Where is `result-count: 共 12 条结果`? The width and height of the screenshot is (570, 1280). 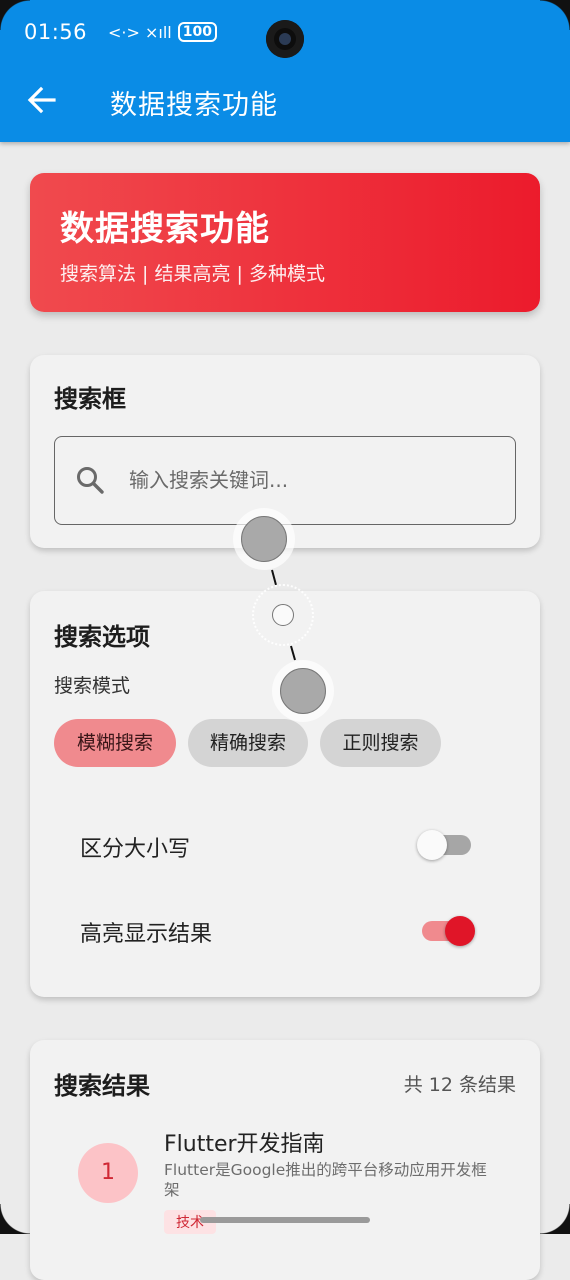
result-count: 共 12 条结果 is located at coordinates (459, 1085).